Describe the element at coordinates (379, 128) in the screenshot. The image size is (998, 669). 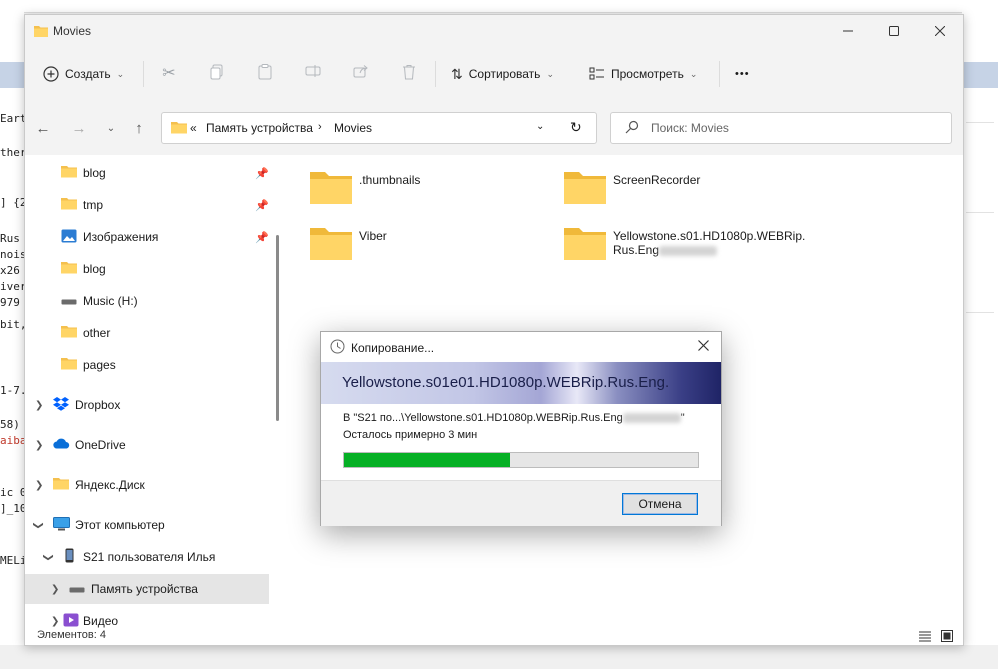
I see `address-field: « Память устройства › Movies ⌄ ↻` at that location.